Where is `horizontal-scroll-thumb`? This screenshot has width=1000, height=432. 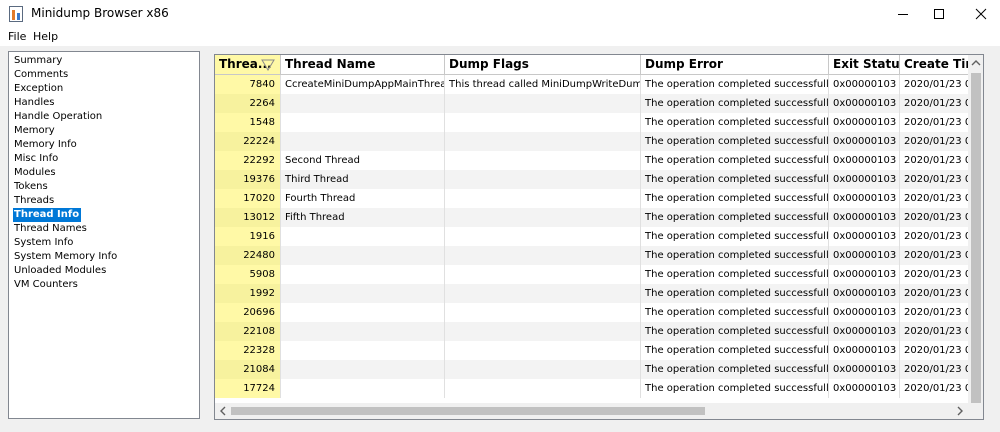 horizontal-scroll-thumb is located at coordinates (468, 411).